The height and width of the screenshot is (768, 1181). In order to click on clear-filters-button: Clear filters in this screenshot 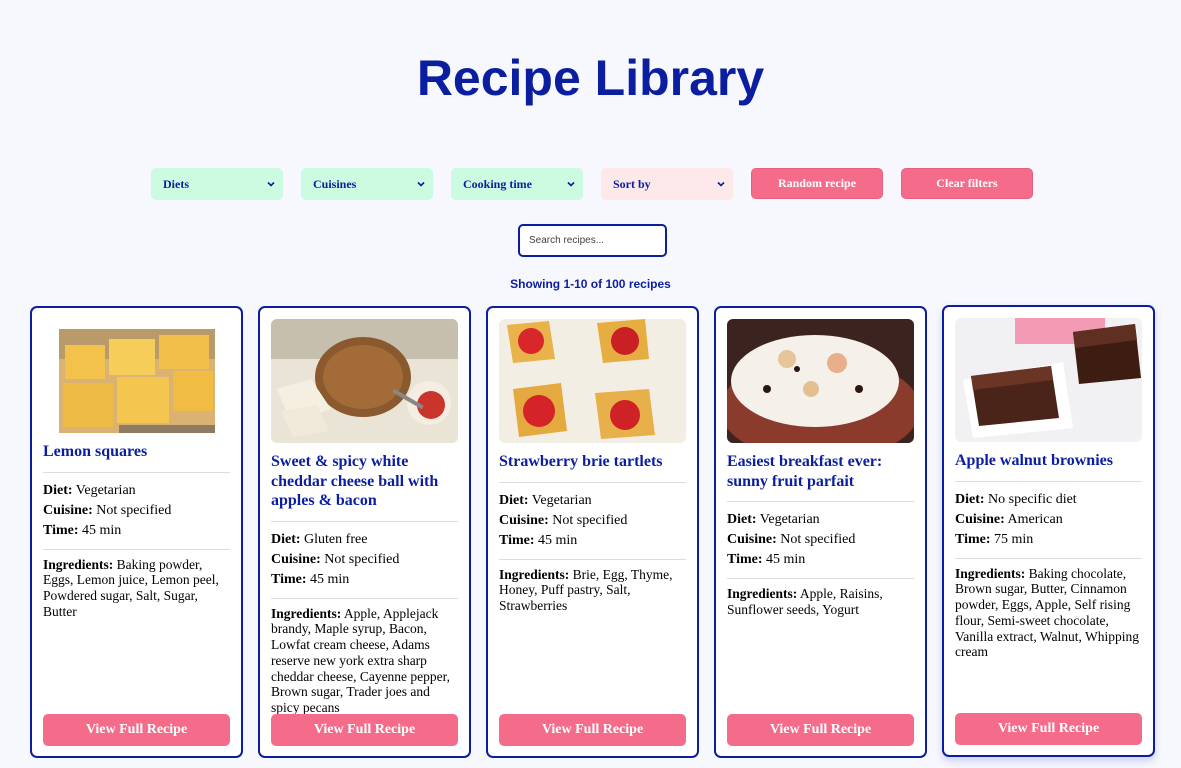, I will do `click(967, 183)`.